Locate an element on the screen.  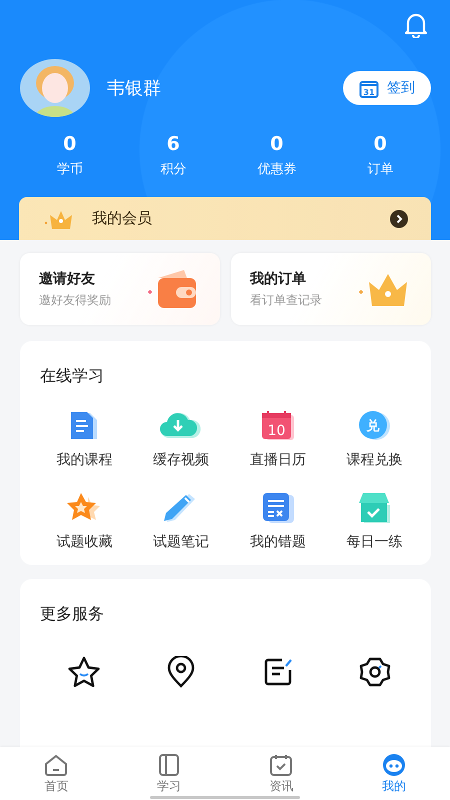
tab: 学习 is located at coordinates (168, 771).